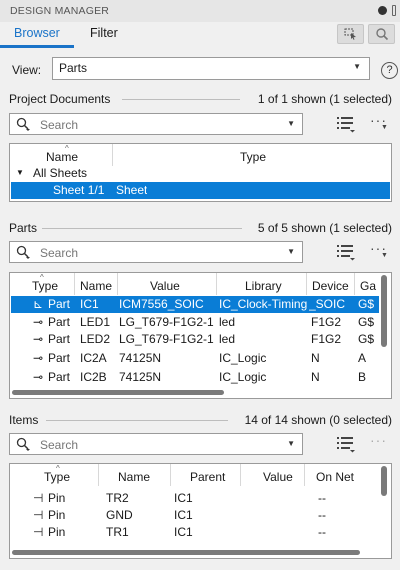 The height and width of the screenshot is (570, 400). What do you see at coordinates (207, 477) in the screenshot?
I see `column-header-parent: Parent` at bounding box center [207, 477].